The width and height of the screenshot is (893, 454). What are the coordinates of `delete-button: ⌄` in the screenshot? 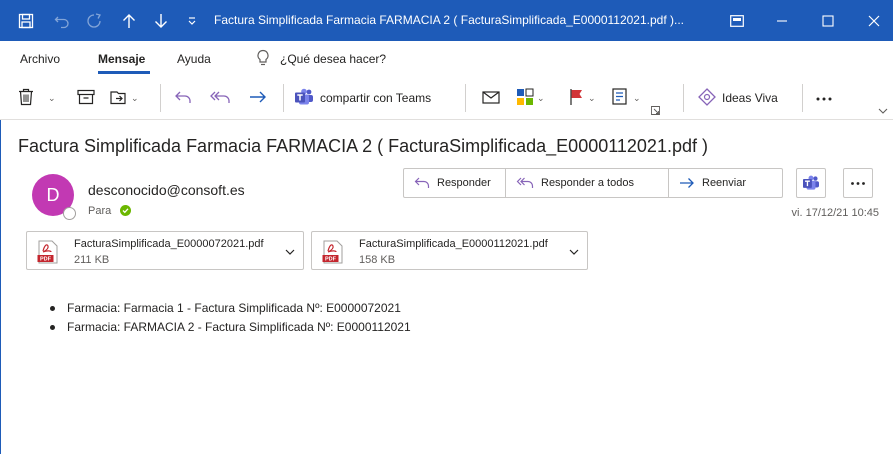 It's located at (37, 98).